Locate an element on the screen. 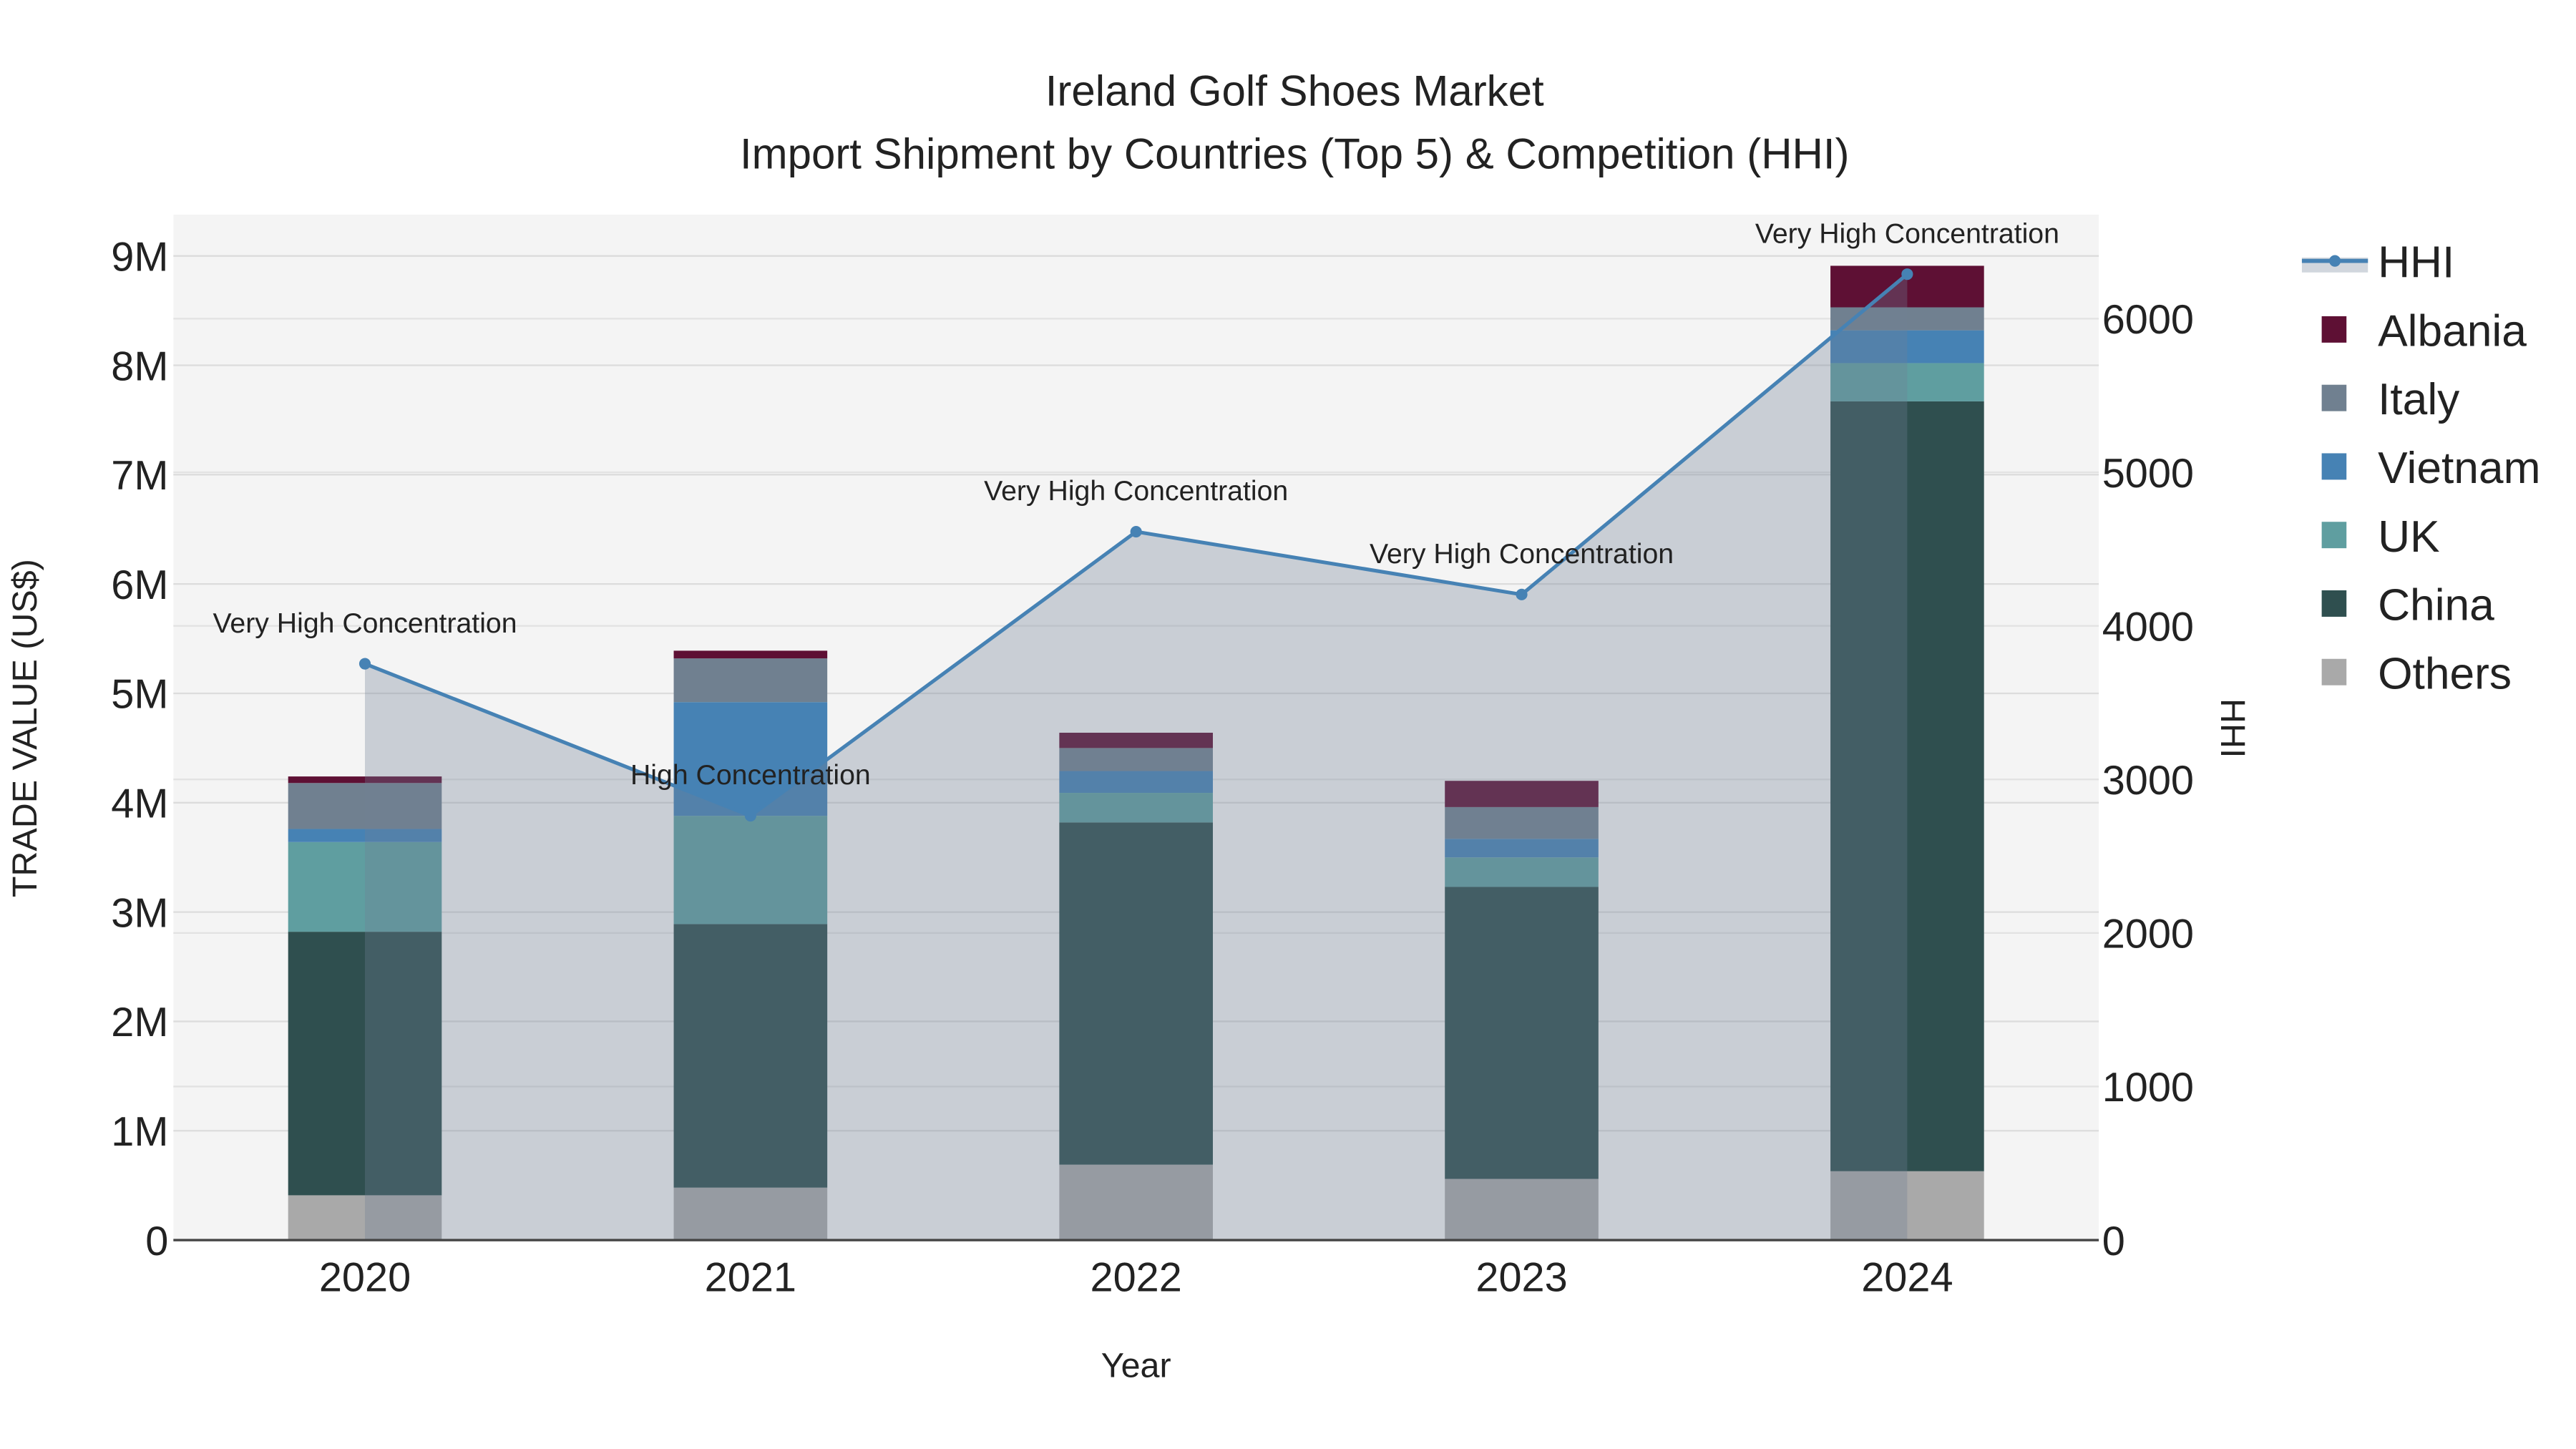 The height and width of the screenshot is (1449, 2576). x-axis-title: Year is located at coordinates (1136, 1366).